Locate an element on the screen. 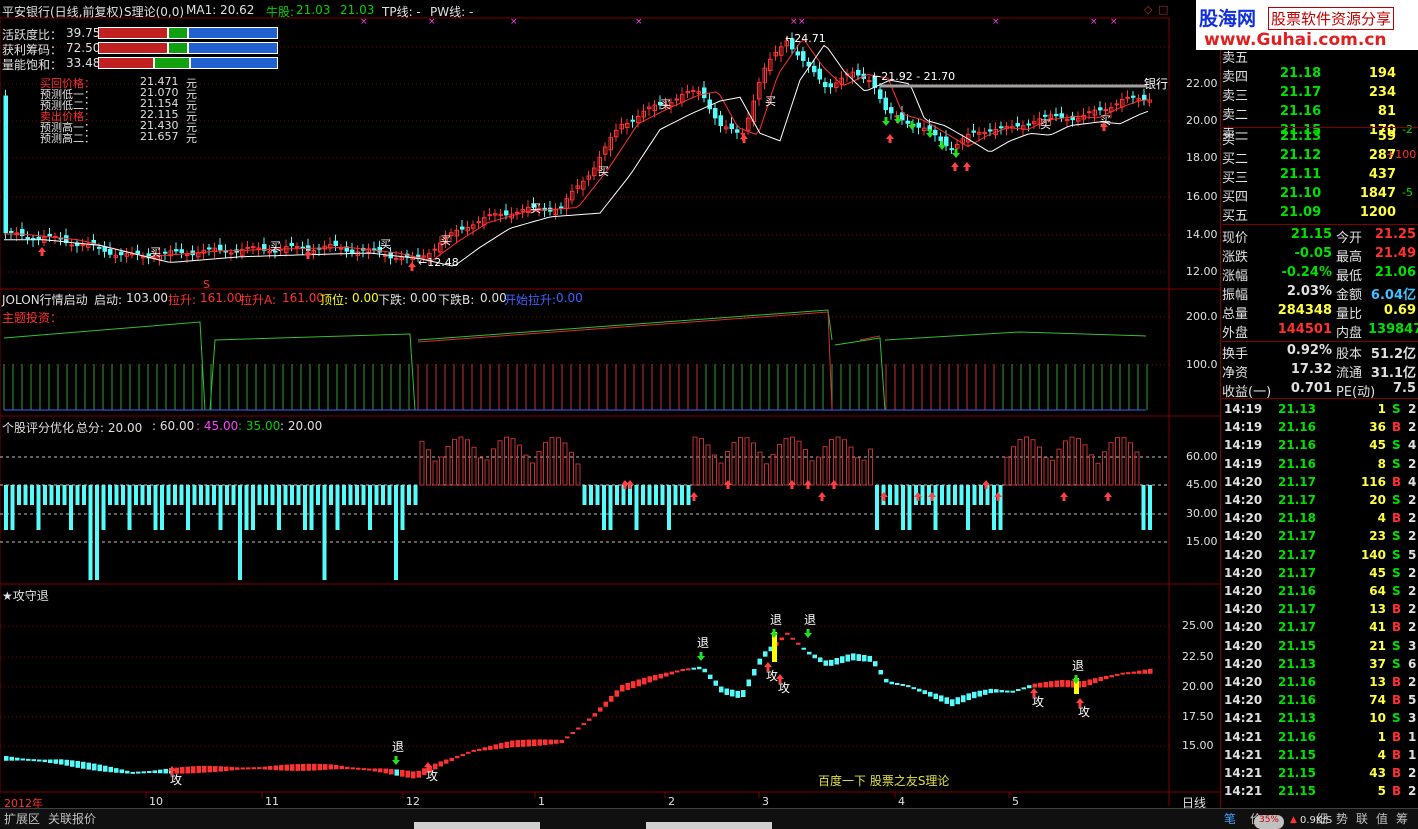 Image resolution: width=1418 pixels, height=829 pixels. stat-value: 0.701 is located at coordinates (1311, 388).